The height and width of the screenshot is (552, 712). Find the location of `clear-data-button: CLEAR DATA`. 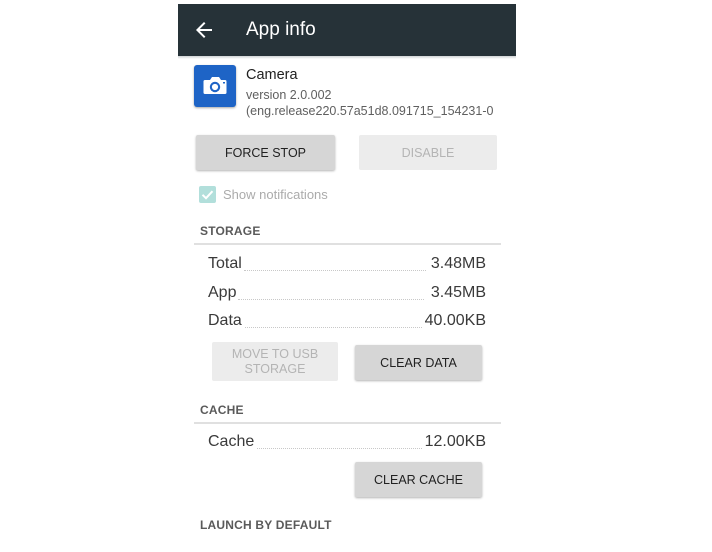

clear-data-button: CLEAR DATA is located at coordinates (418, 362).